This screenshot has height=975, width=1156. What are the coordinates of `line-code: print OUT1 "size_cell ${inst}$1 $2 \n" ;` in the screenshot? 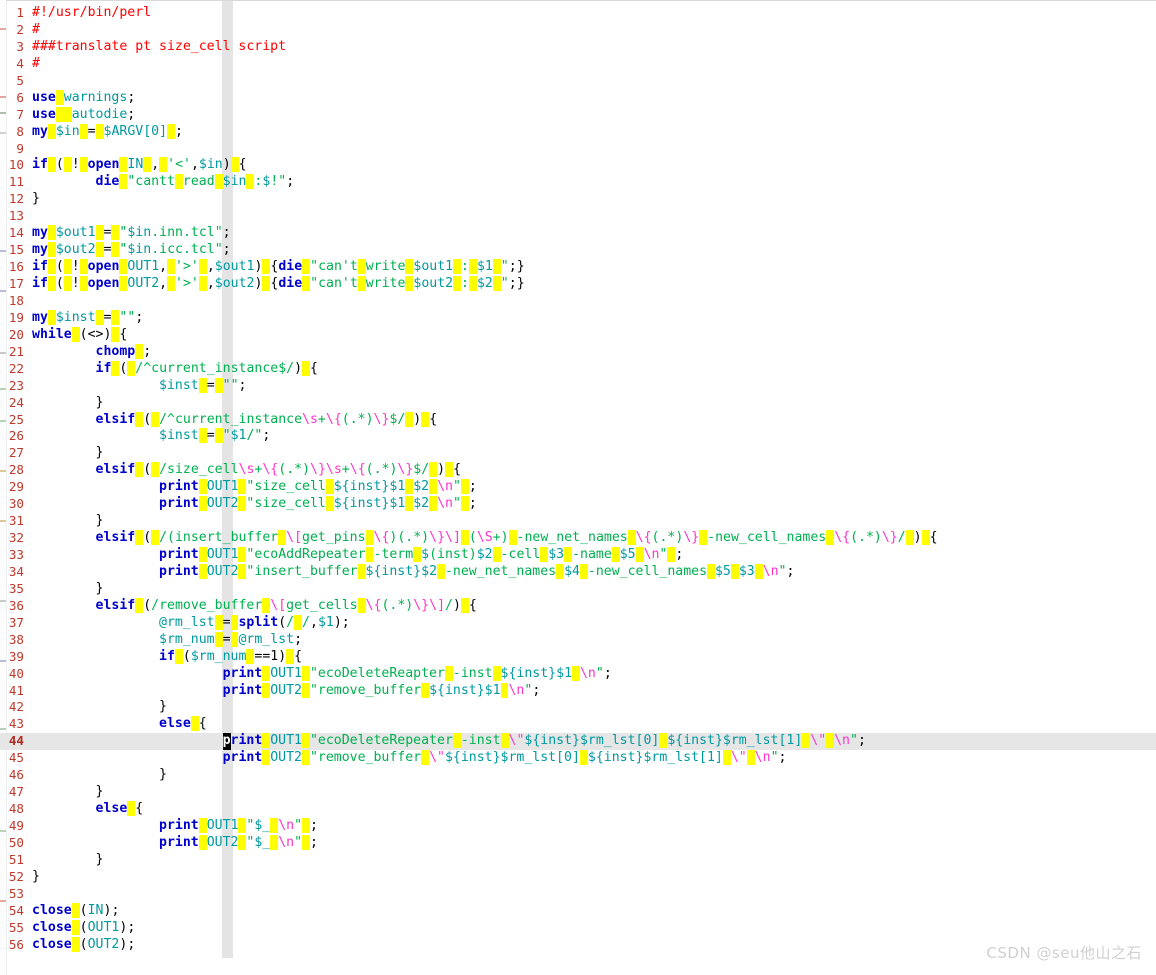 It's located at (250, 487).